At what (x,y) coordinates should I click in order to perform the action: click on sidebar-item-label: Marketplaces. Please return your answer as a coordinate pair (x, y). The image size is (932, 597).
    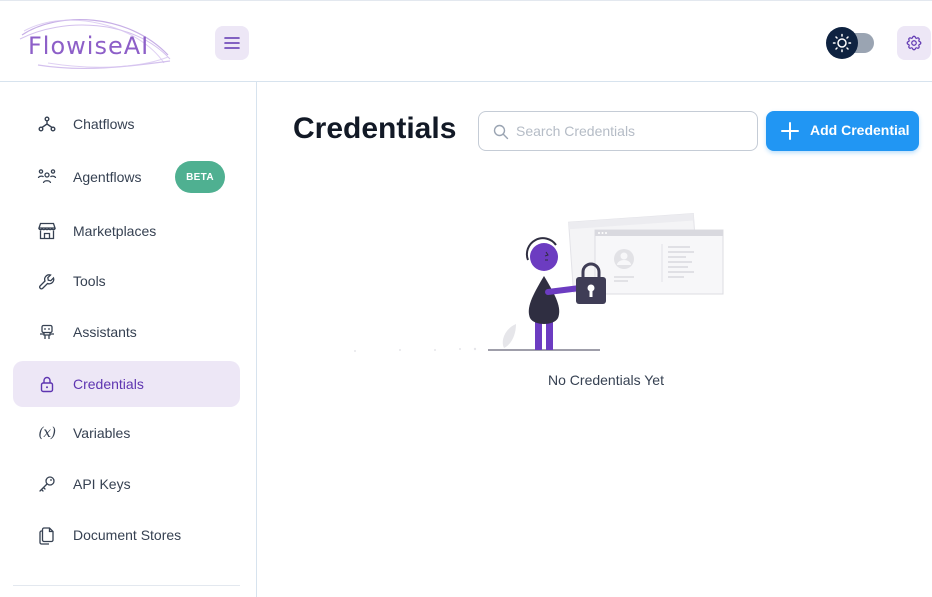
    Looking at the image, I should click on (115, 231).